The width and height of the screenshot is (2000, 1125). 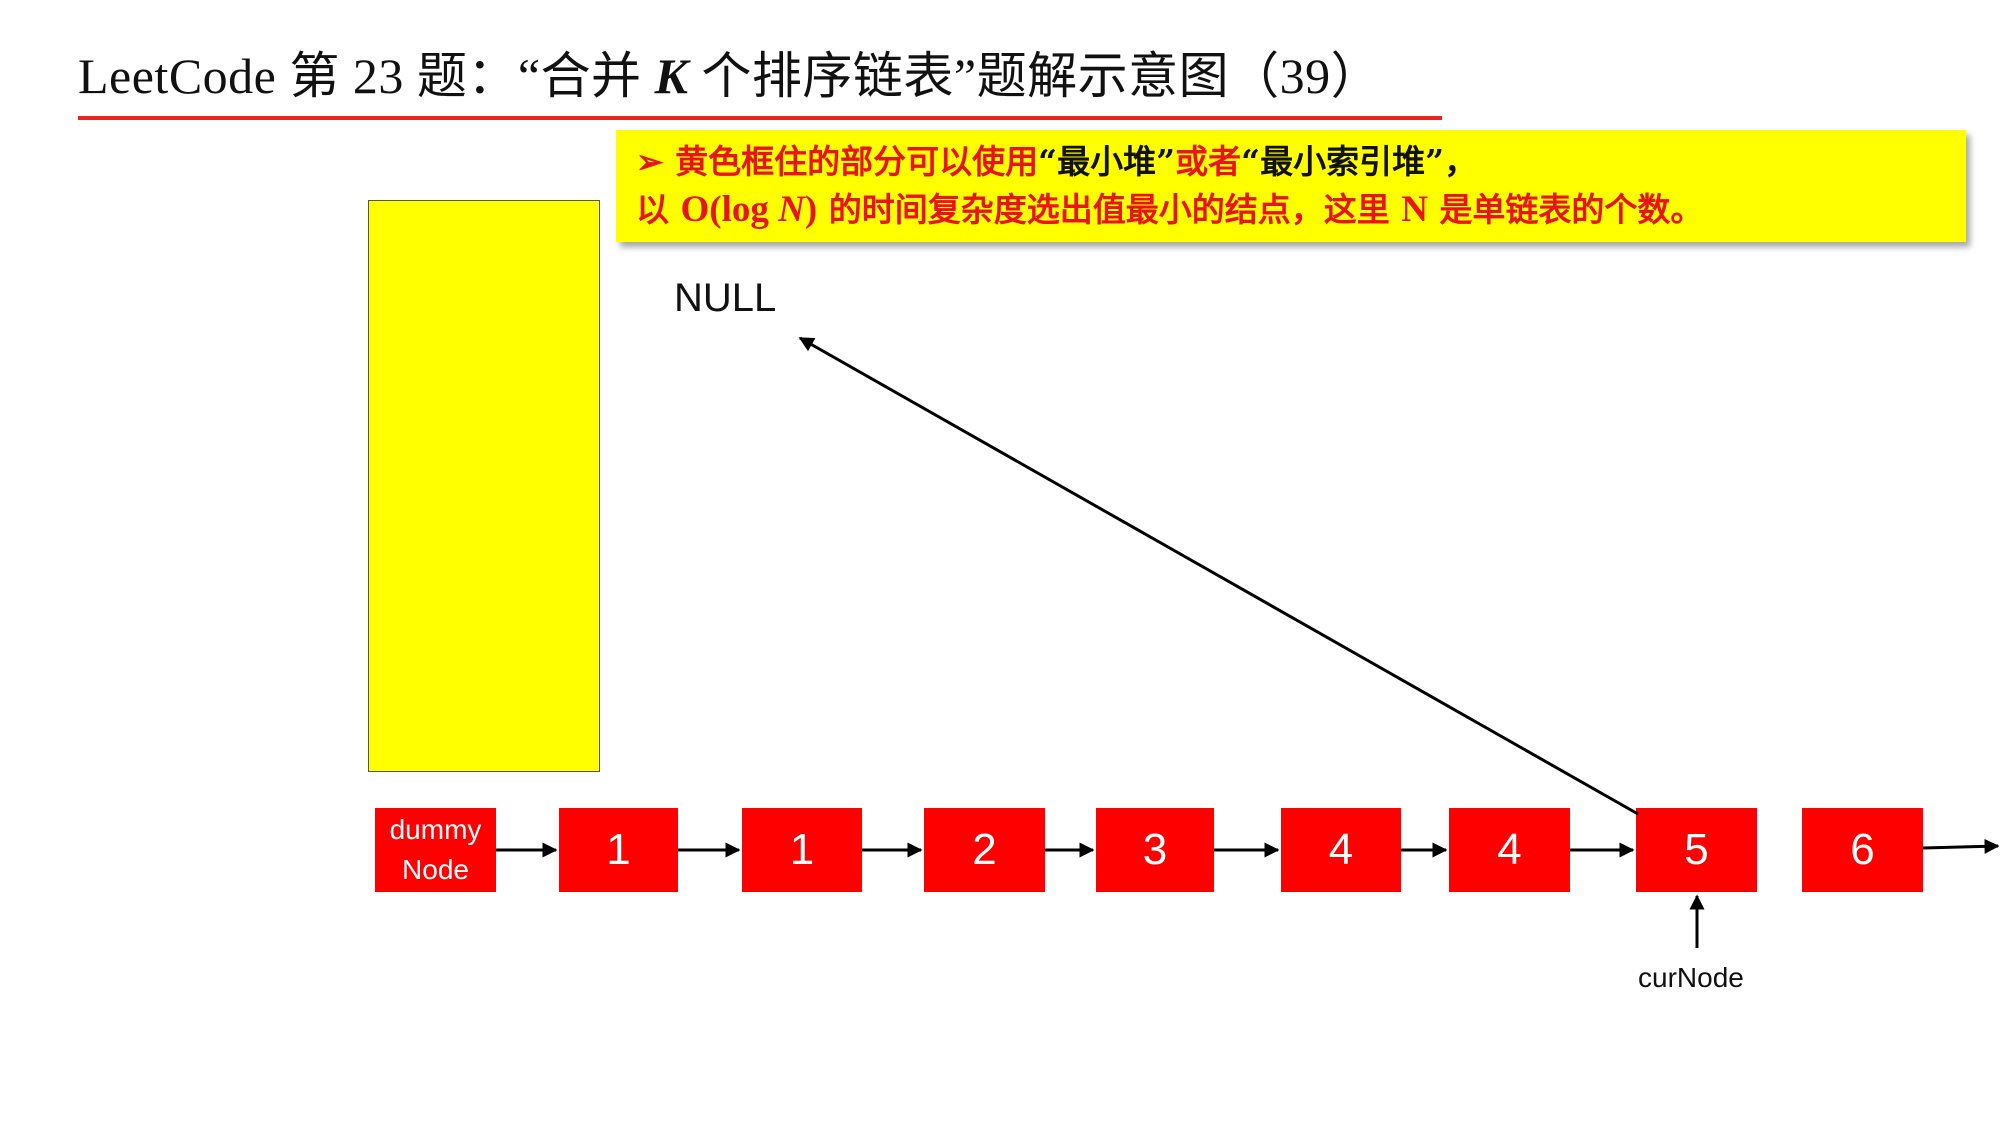 I want to click on tail-arrow, so click(x=1961, y=846).